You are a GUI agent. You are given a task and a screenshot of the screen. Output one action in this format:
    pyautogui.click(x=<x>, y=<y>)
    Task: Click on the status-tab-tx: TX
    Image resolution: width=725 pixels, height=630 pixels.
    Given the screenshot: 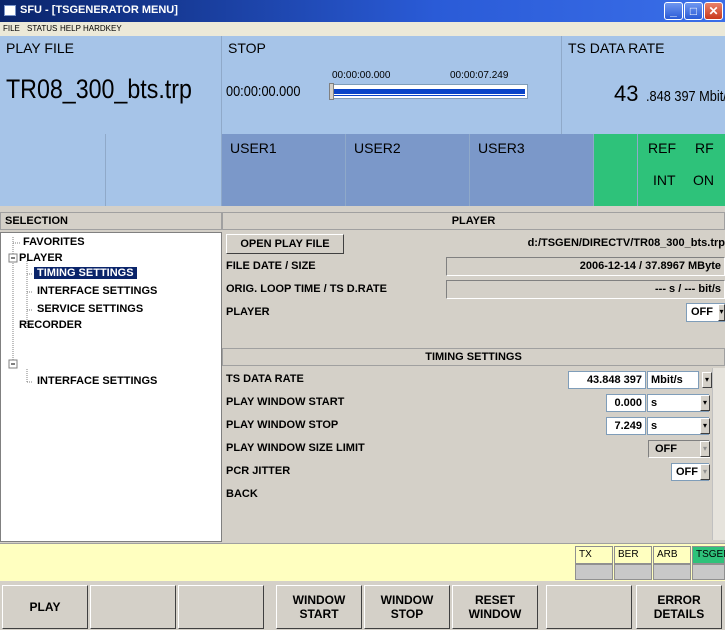 What is the action you would take?
    pyautogui.click(x=594, y=555)
    